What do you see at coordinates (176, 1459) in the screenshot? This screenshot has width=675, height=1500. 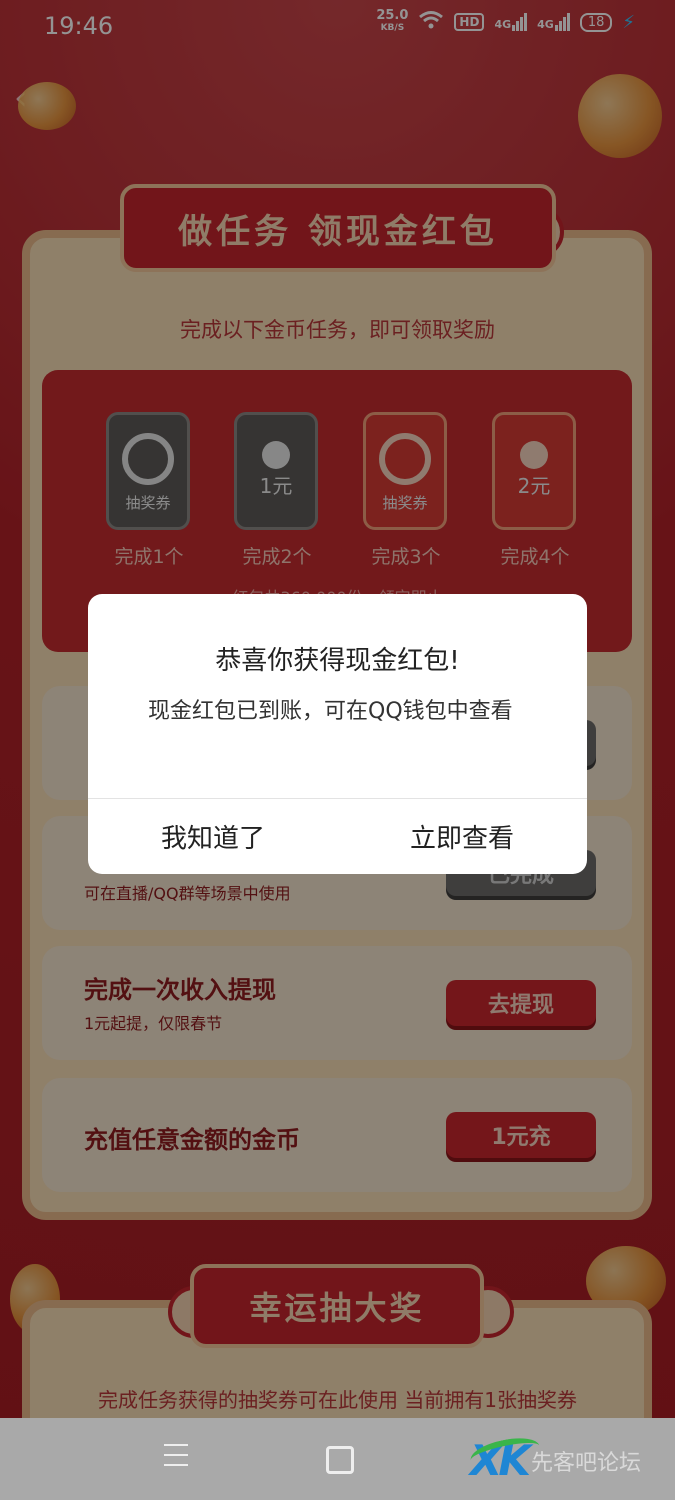 I see `recent-apps-icon` at bounding box center [176, 1459].